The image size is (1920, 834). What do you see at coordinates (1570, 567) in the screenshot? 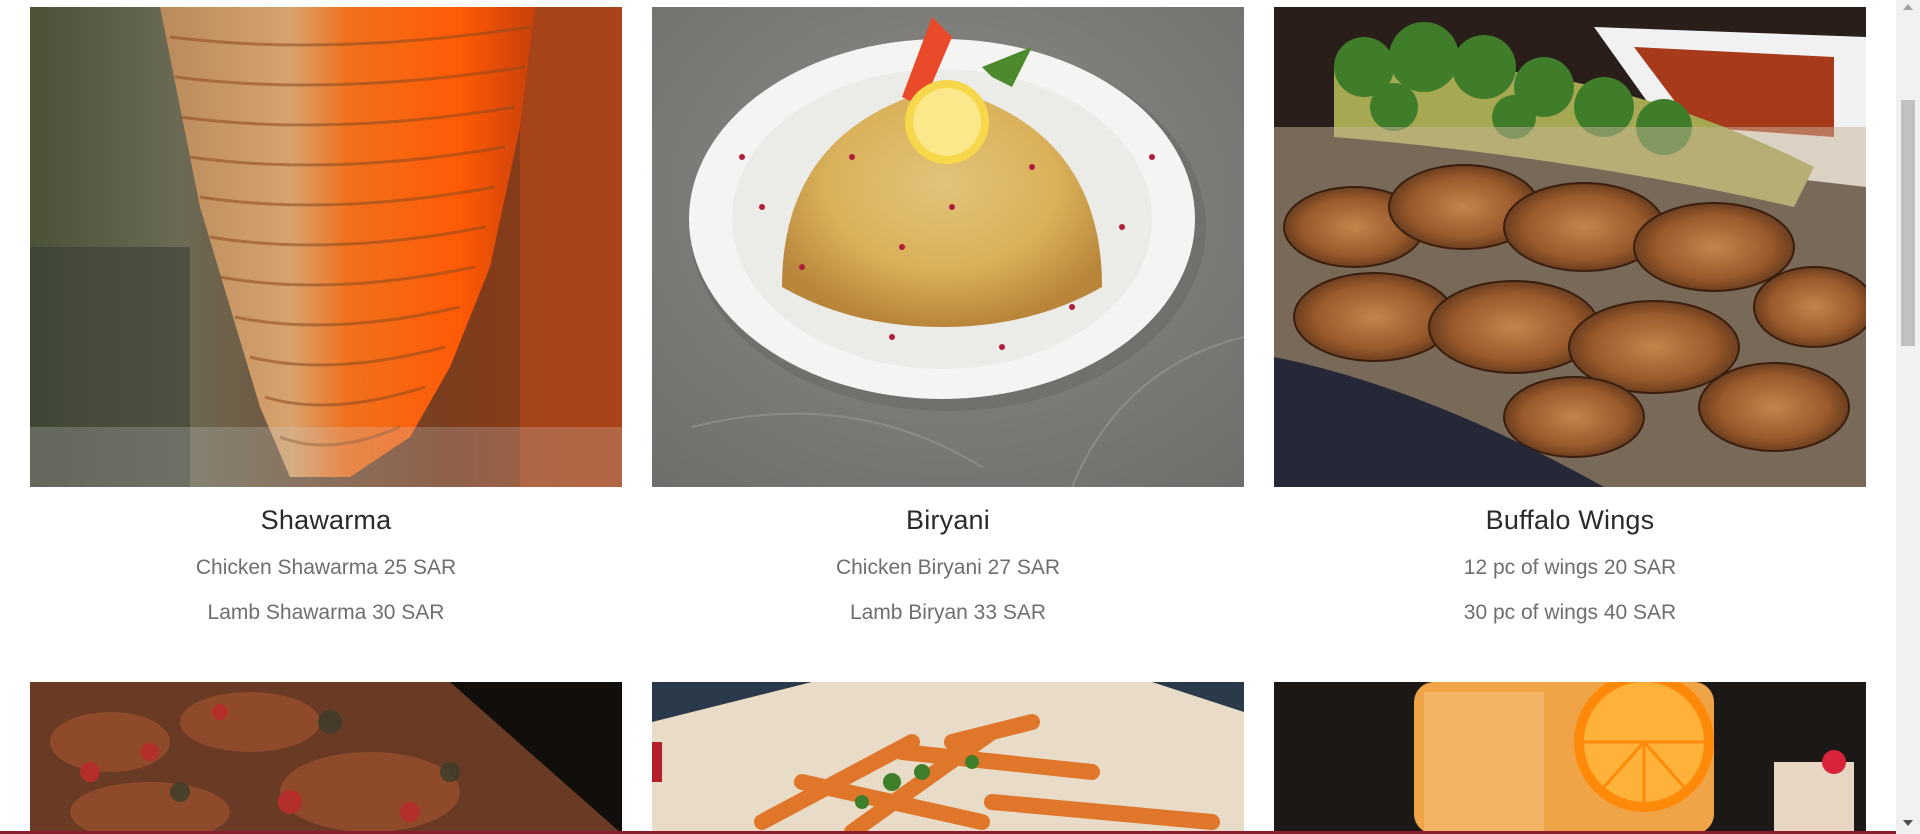
I see `price-line: 12 pc of wings 20 SAR` at bounding box center [1570, 567].